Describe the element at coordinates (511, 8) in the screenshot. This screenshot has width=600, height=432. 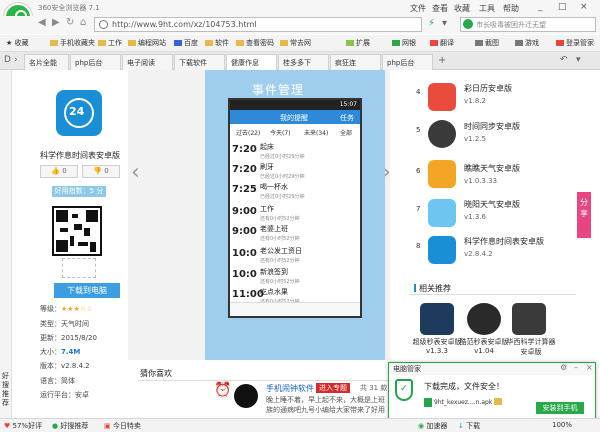
I see `menu-help: 帮助` at that location.